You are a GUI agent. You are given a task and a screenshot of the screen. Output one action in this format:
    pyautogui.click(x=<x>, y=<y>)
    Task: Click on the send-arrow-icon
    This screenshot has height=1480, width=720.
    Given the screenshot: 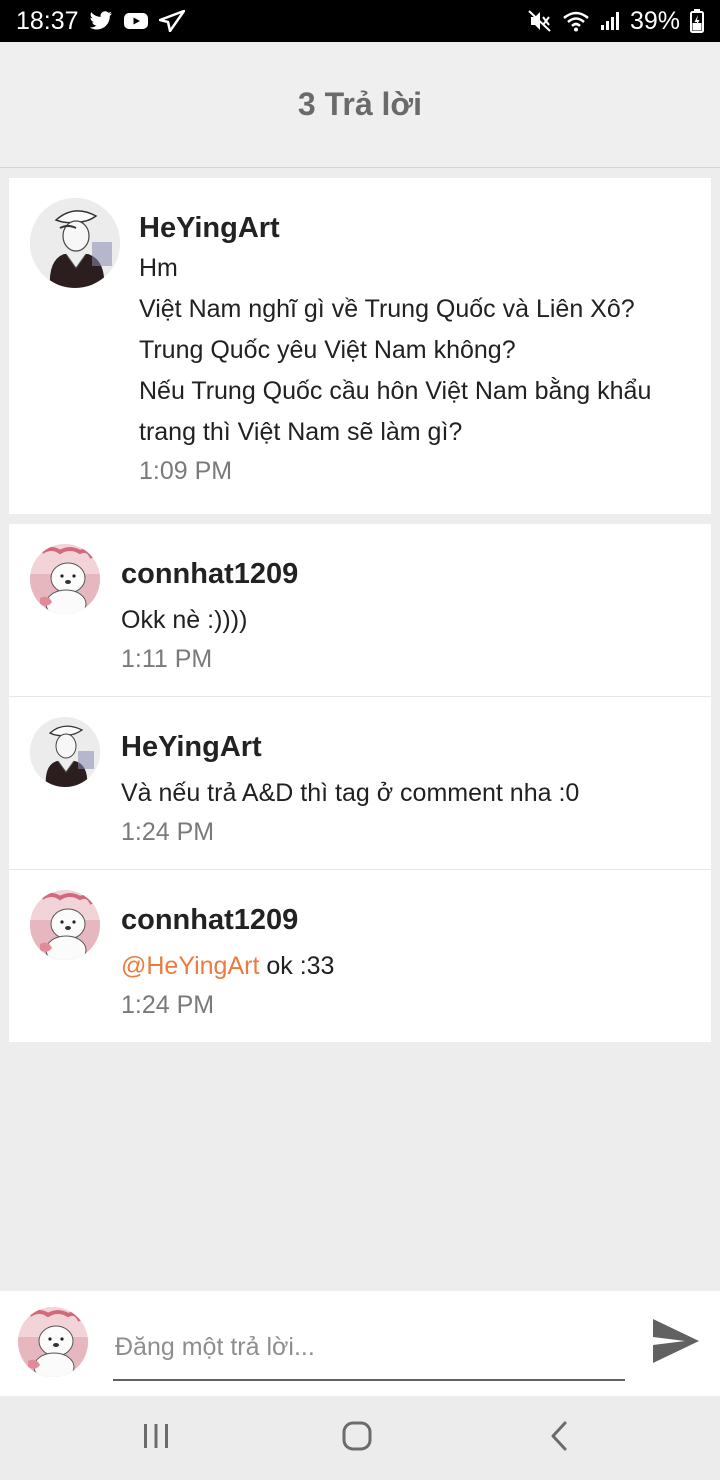 What is the action you would take?
    pyautogui.click(x=171, y=21)
    